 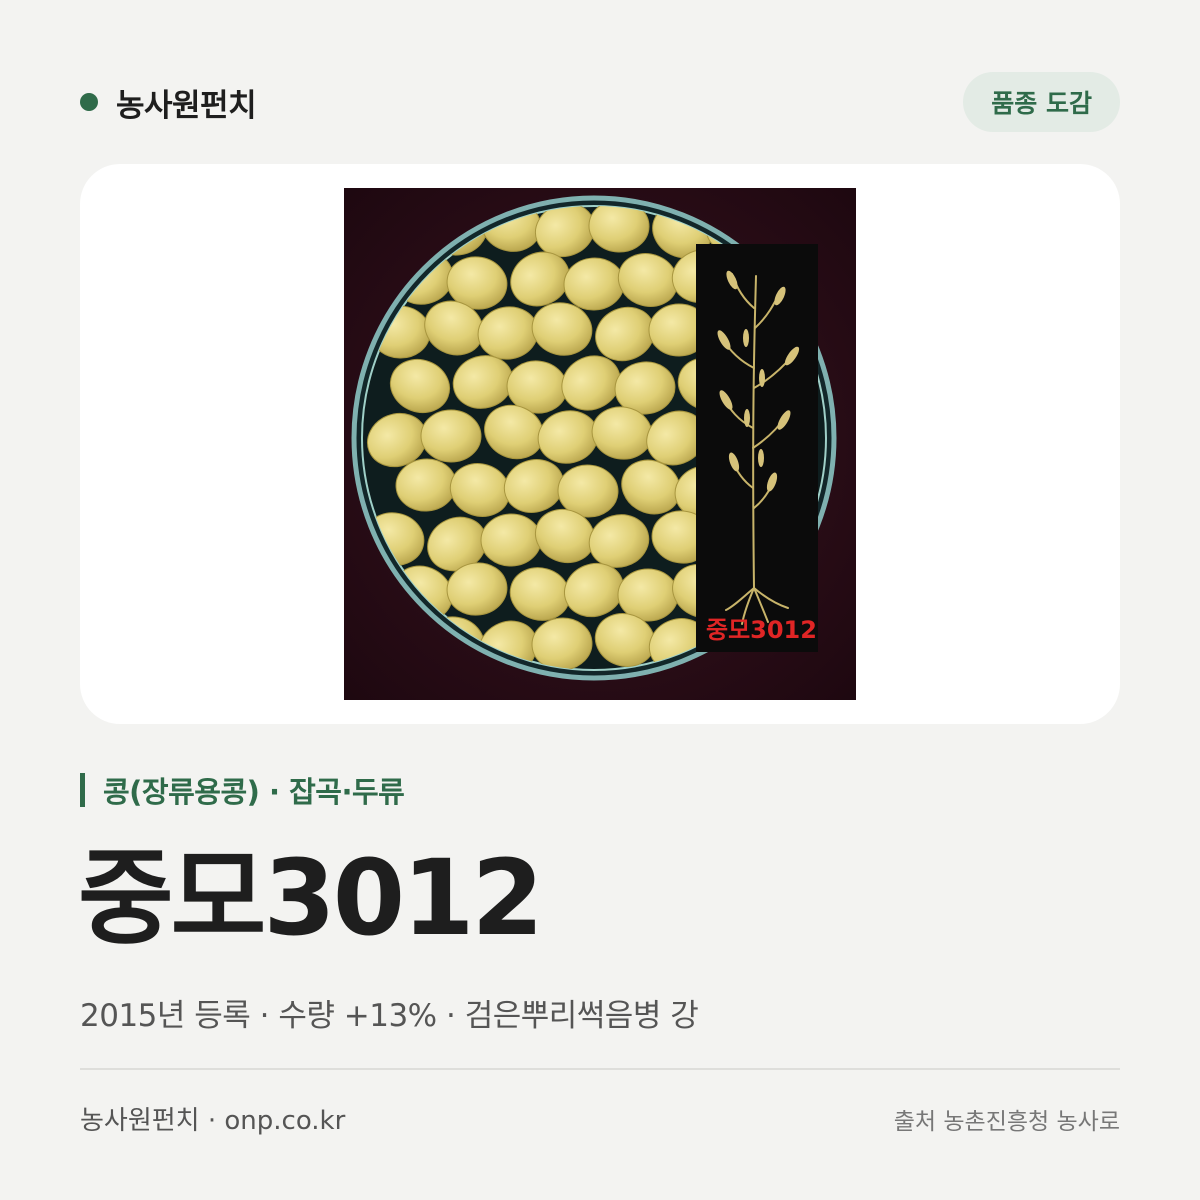 What do you see at coordinates (89, 102) in the screenshot?
I see `brand-dot-icon` at bounding box center [89, 102].